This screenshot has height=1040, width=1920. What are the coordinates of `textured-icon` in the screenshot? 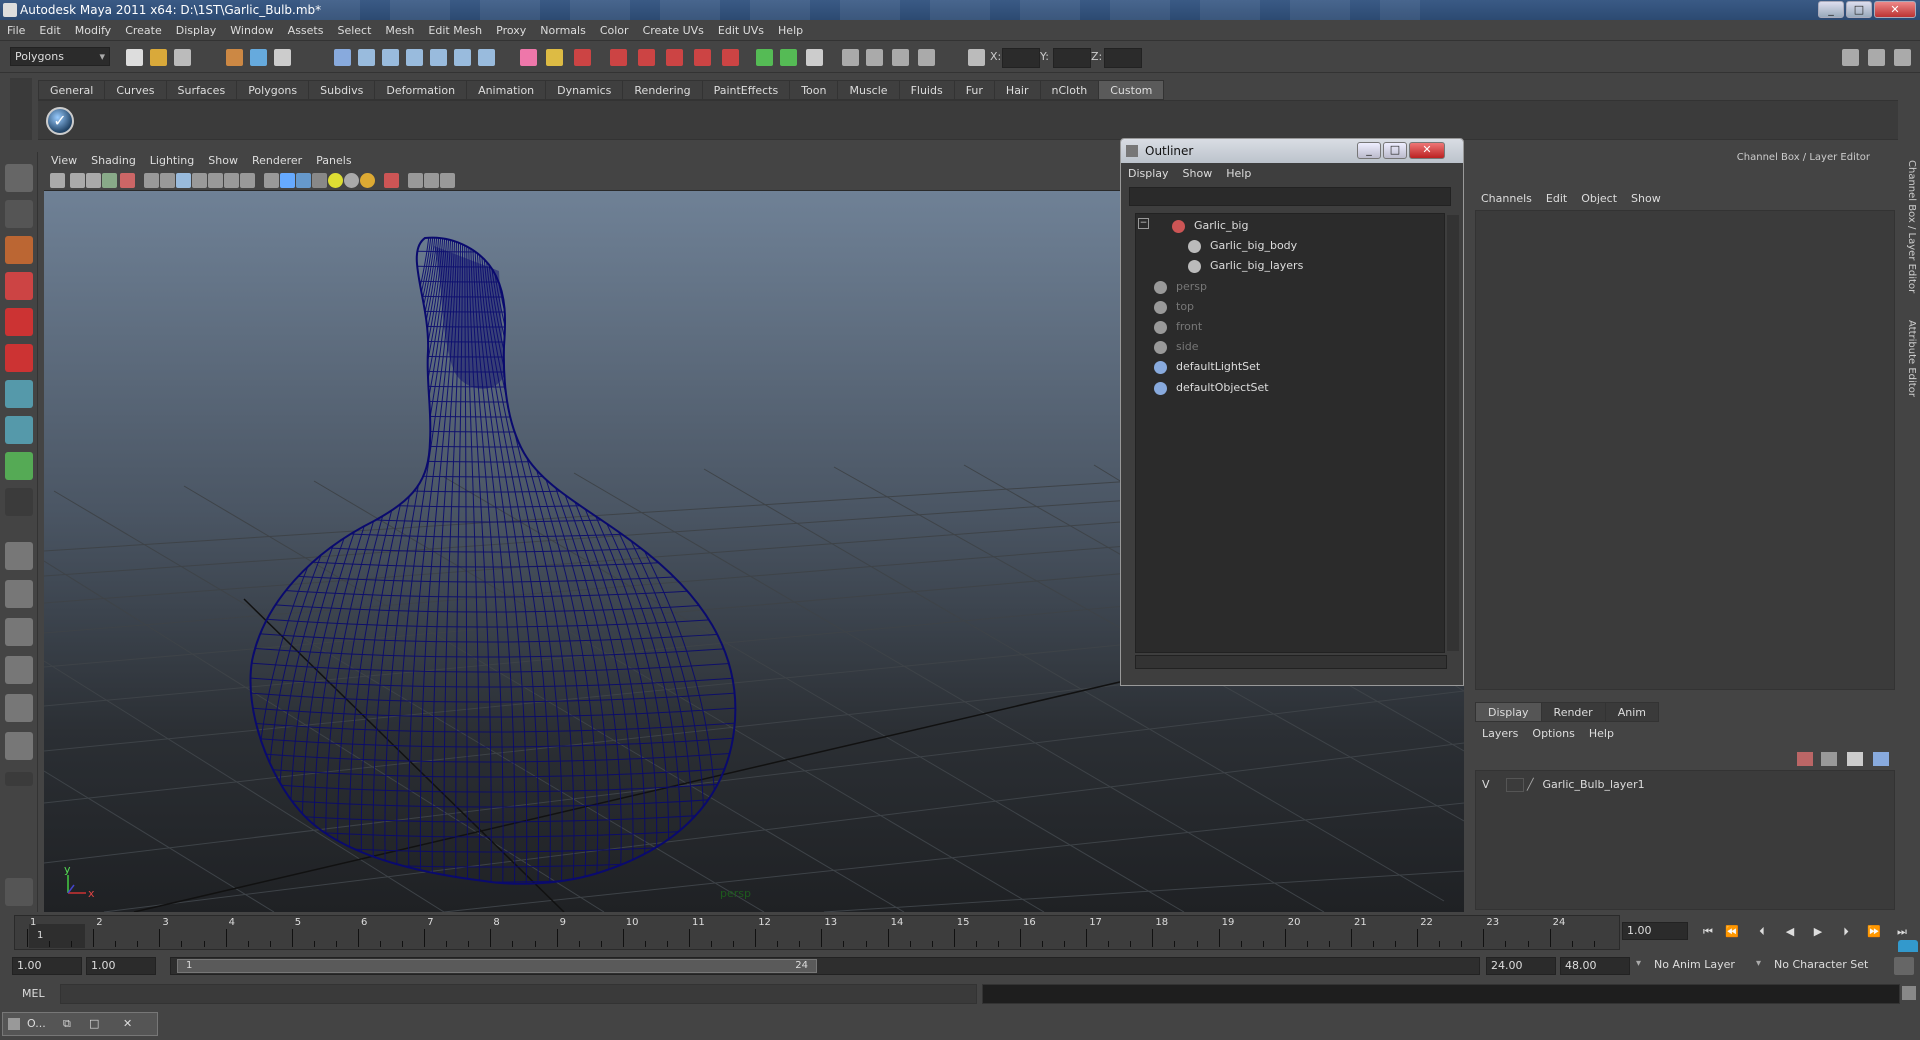 It's located at (319, 180).